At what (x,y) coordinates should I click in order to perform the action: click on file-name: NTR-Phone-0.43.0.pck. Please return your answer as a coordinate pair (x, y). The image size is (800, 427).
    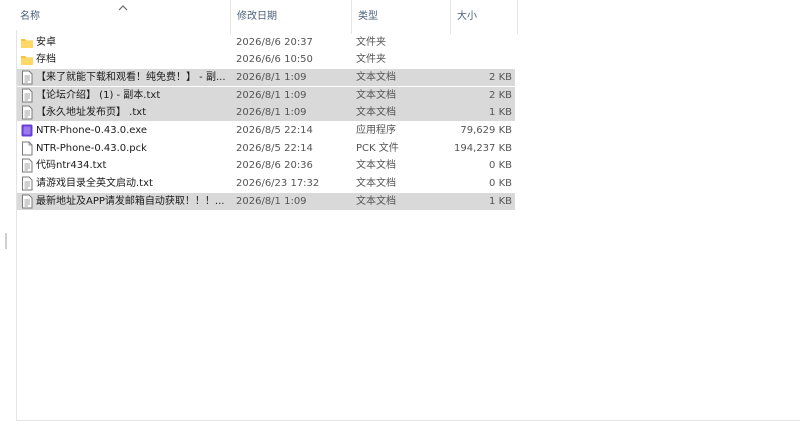
    Looking at the image, I should click on (91, 148).